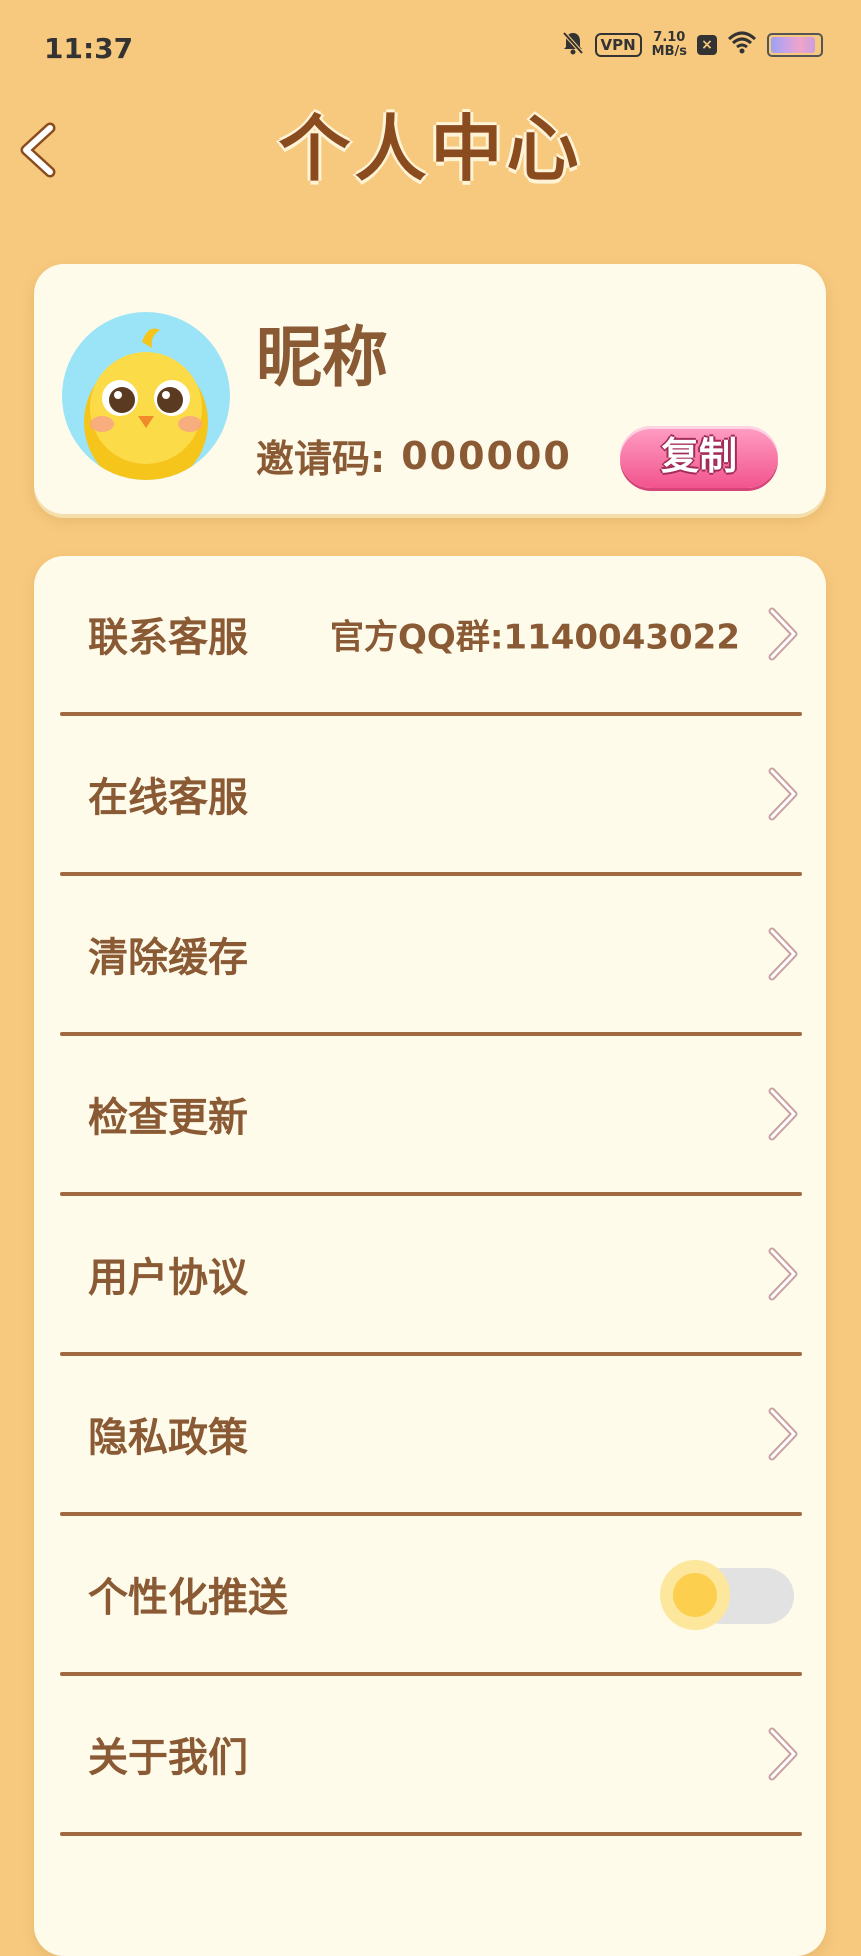 The width and height of the screenshot is (861, 1956). Describe the element at coordinates (146, 404) in the screenshot. I see `chick-icon` at that location.